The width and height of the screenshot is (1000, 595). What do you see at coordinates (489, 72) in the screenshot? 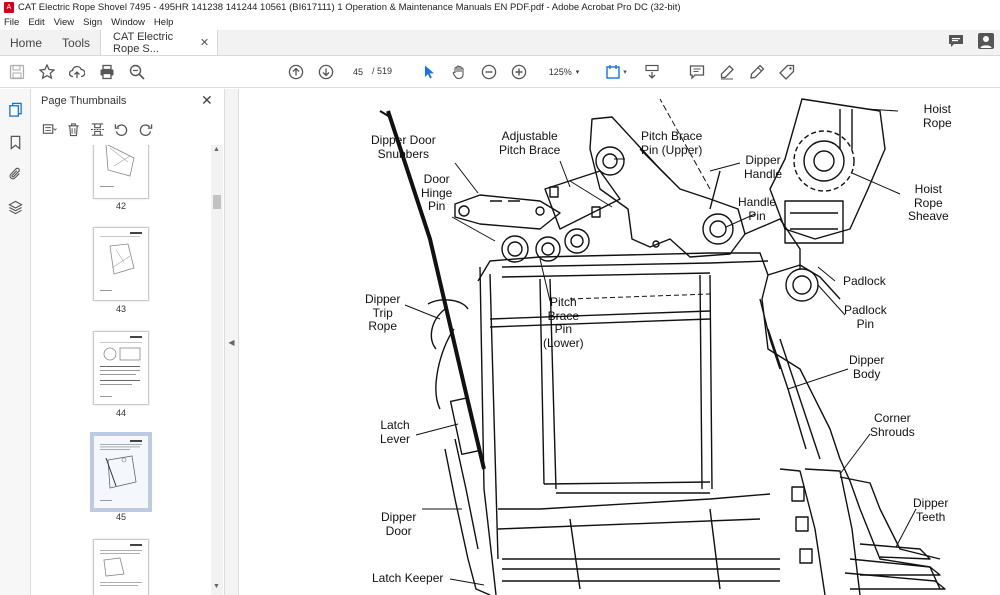
I see `zoom-out-icon` at bounding box center [489, 72].